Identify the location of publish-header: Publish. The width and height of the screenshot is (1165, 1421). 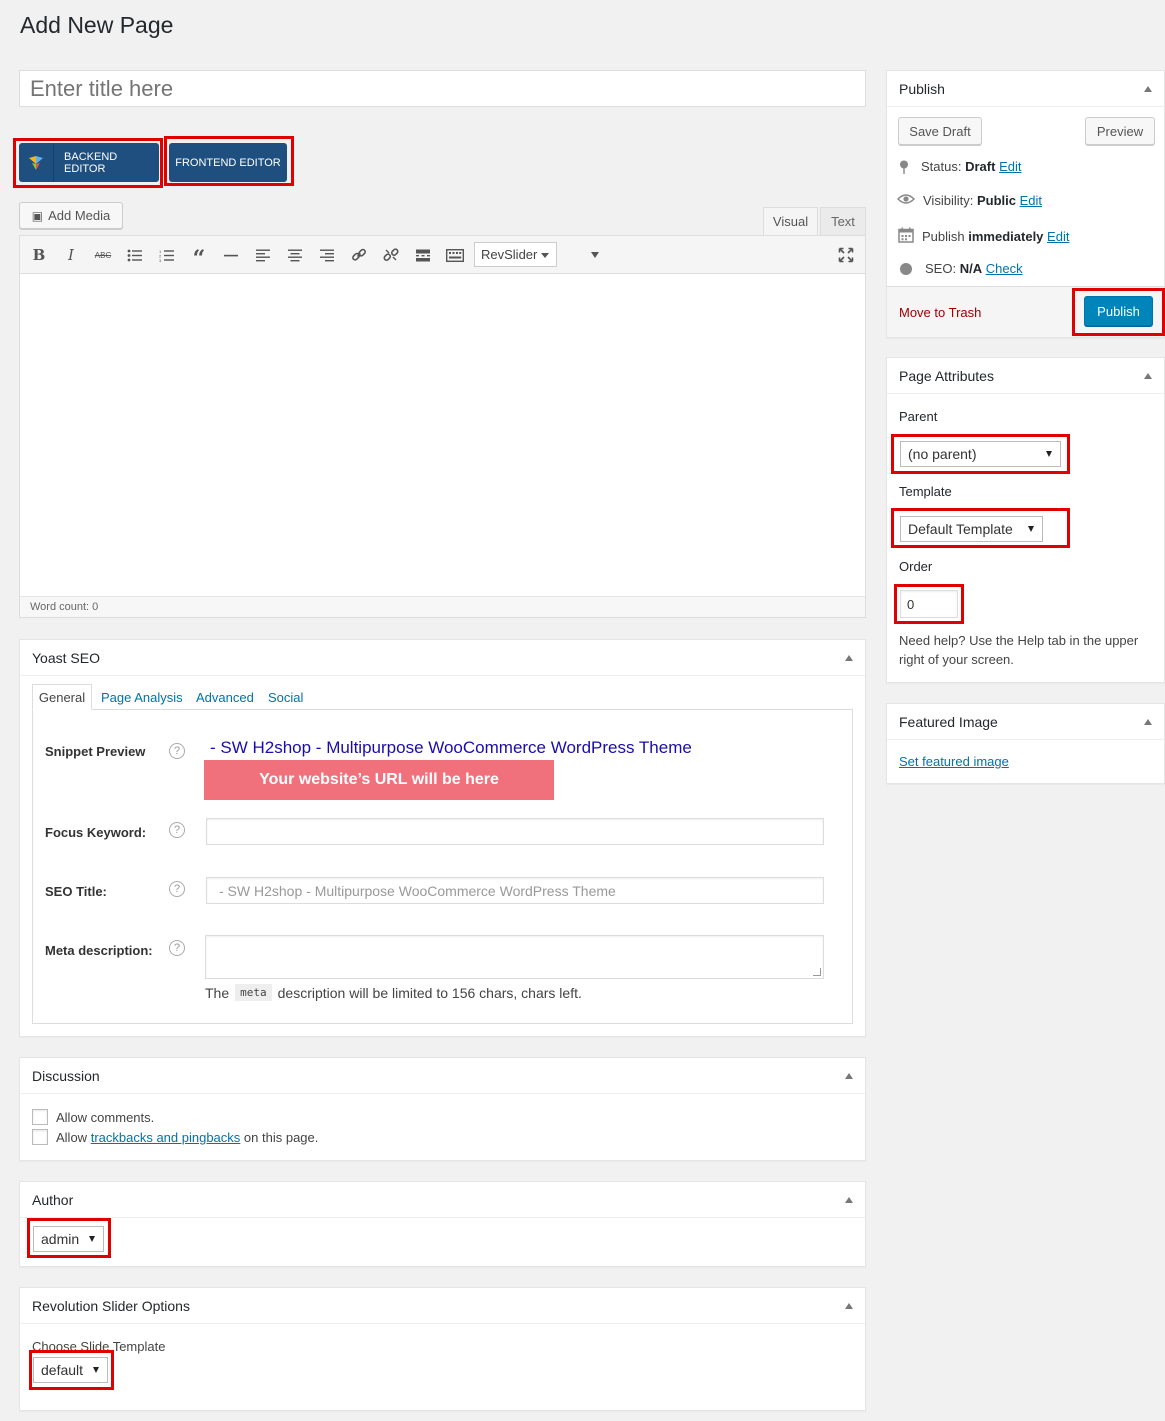
(1025, 89).